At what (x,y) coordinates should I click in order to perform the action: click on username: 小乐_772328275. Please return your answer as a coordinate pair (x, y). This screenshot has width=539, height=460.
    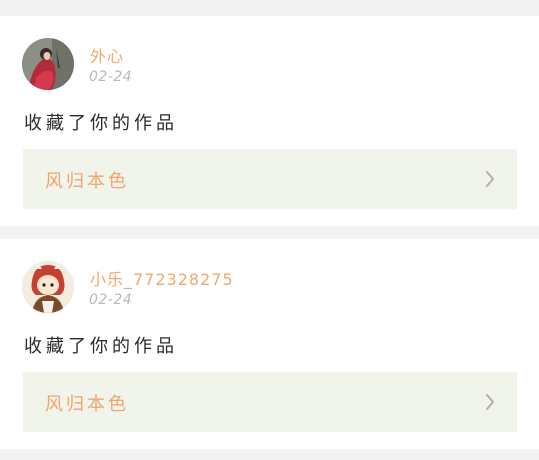
    Looking at the image, I should click on (162, 278).